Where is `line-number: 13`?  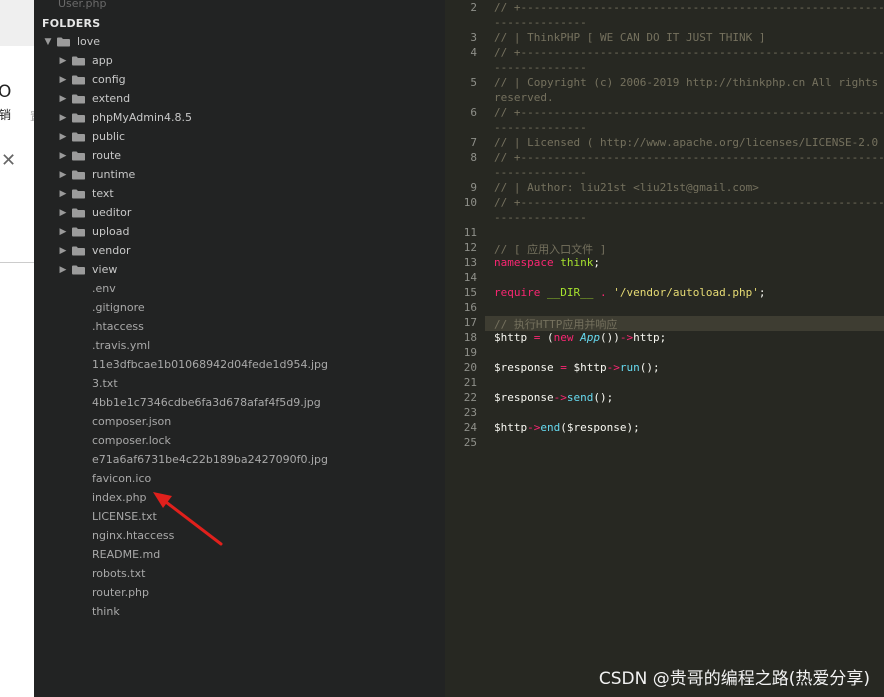
line-number: 13 is located at coordinates (470, 262).